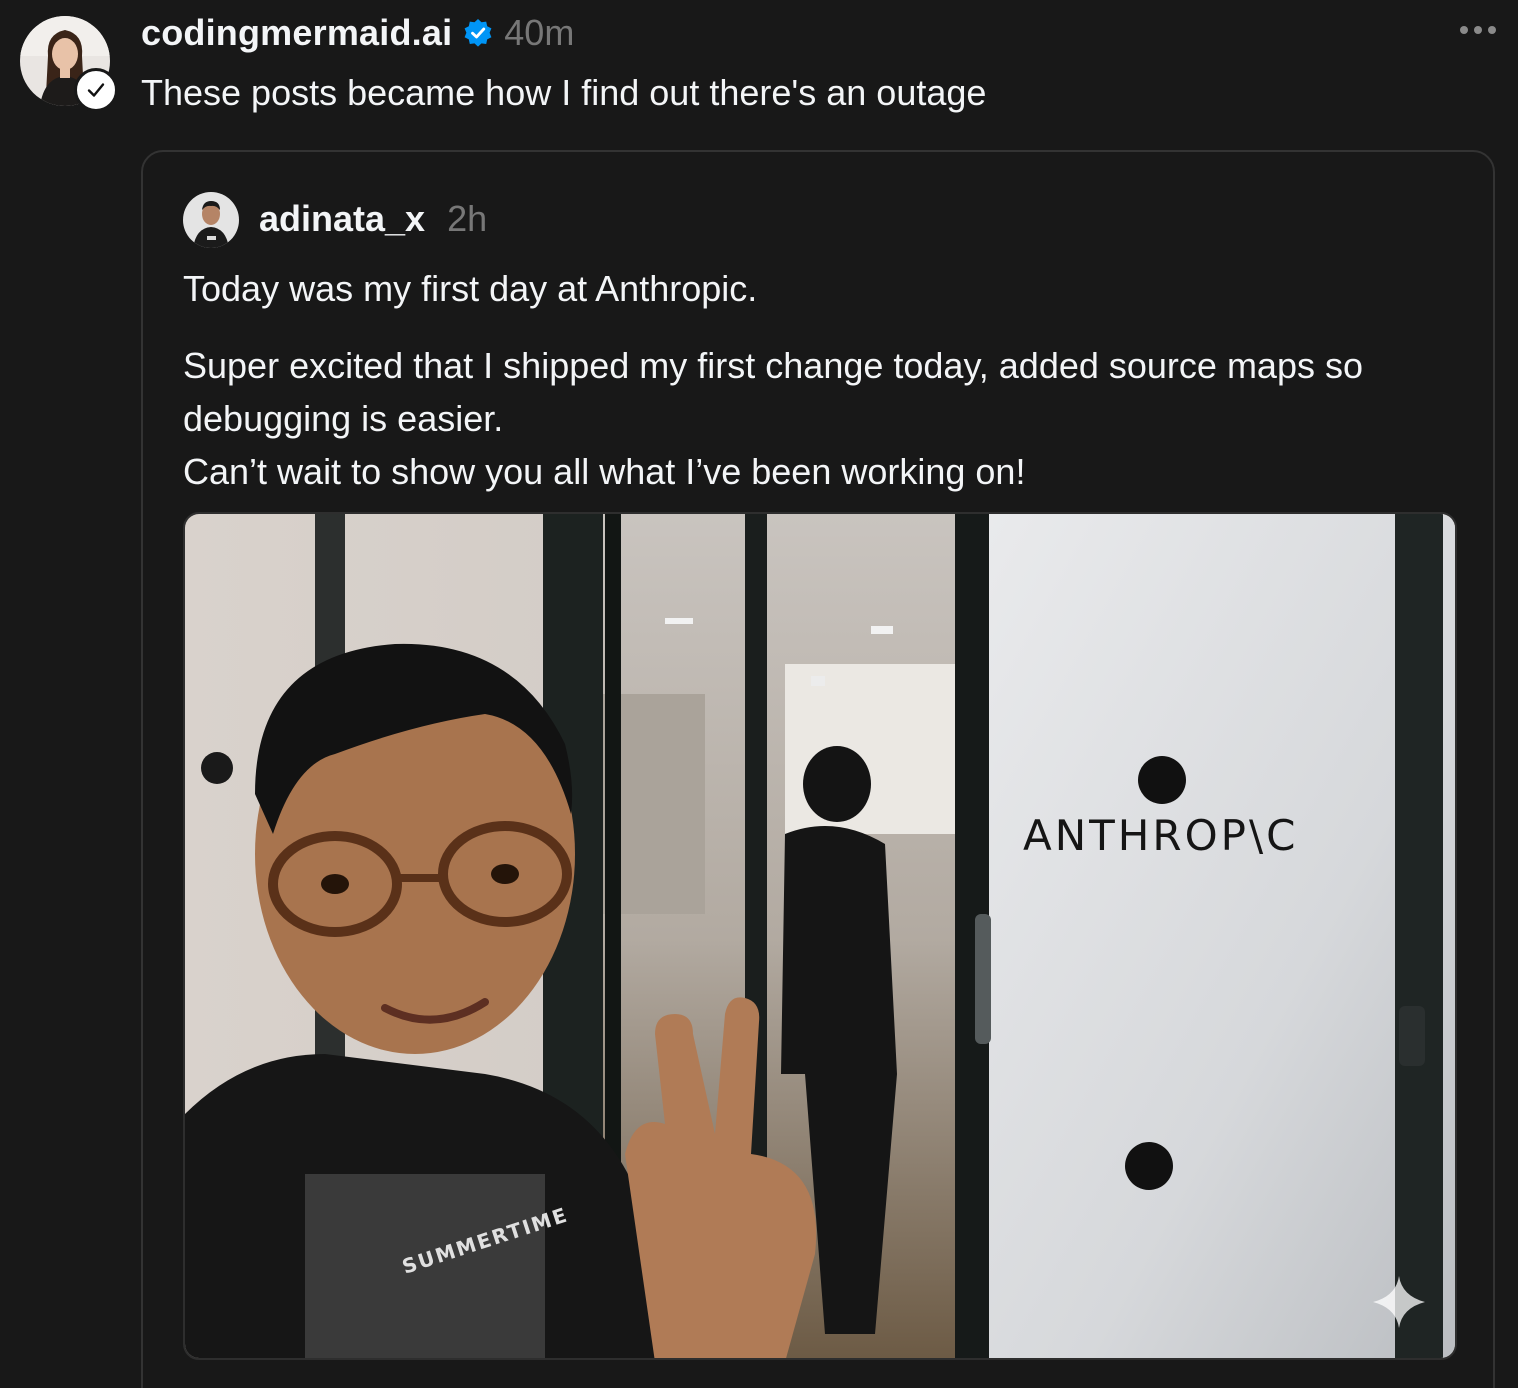  What do you see at coordinates (1478, 30) in the screenshot?
I see `more-options-icon` at bounding box center [1478, 30].